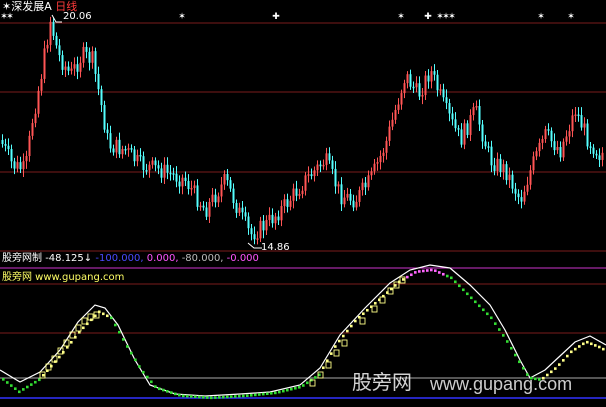 The image size is (606, 407). Describe the element at coordinates (7, 6) in the screenshot. I see `star-icon: ✶` at that location.